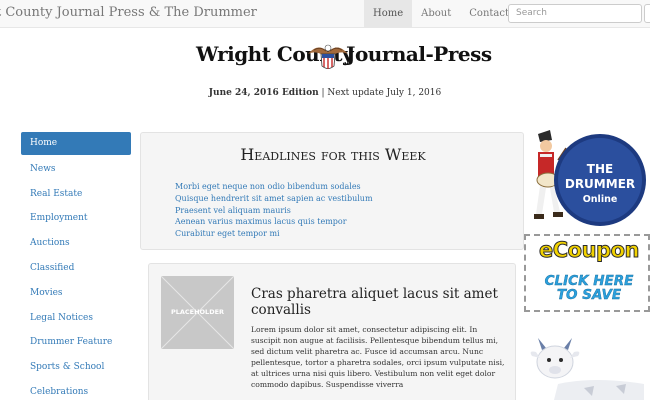  I want to click on drummer-line-3: Online, so click(600, 199).